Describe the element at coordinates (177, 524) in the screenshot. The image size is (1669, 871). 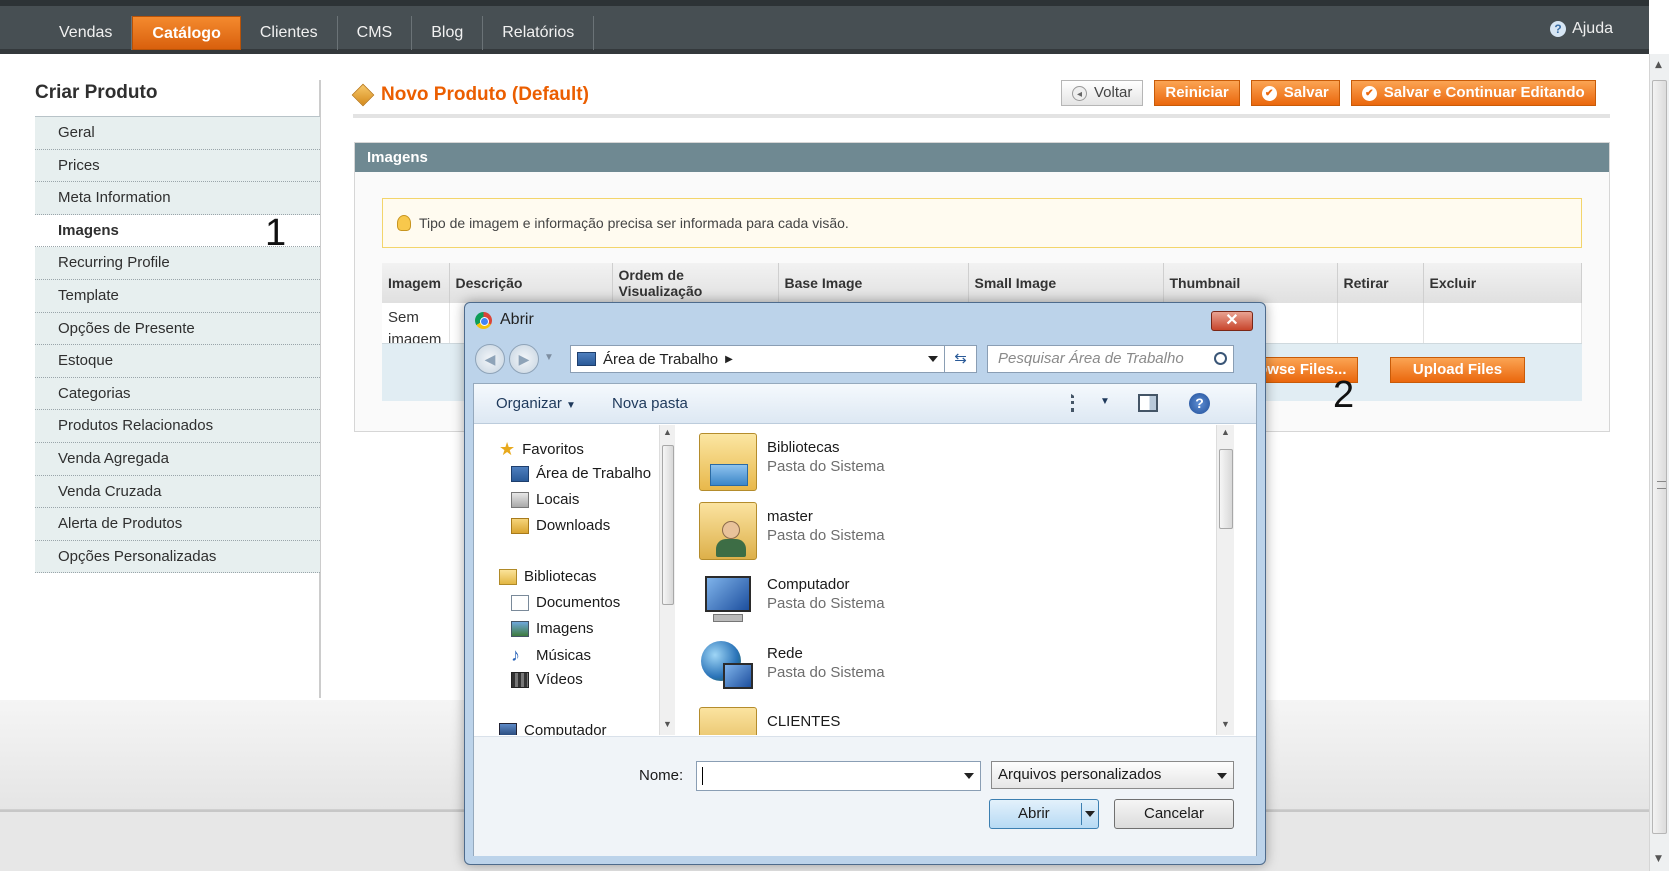
I see `tab-alerta-de-produtos: Alerta de Produtos` at that location.